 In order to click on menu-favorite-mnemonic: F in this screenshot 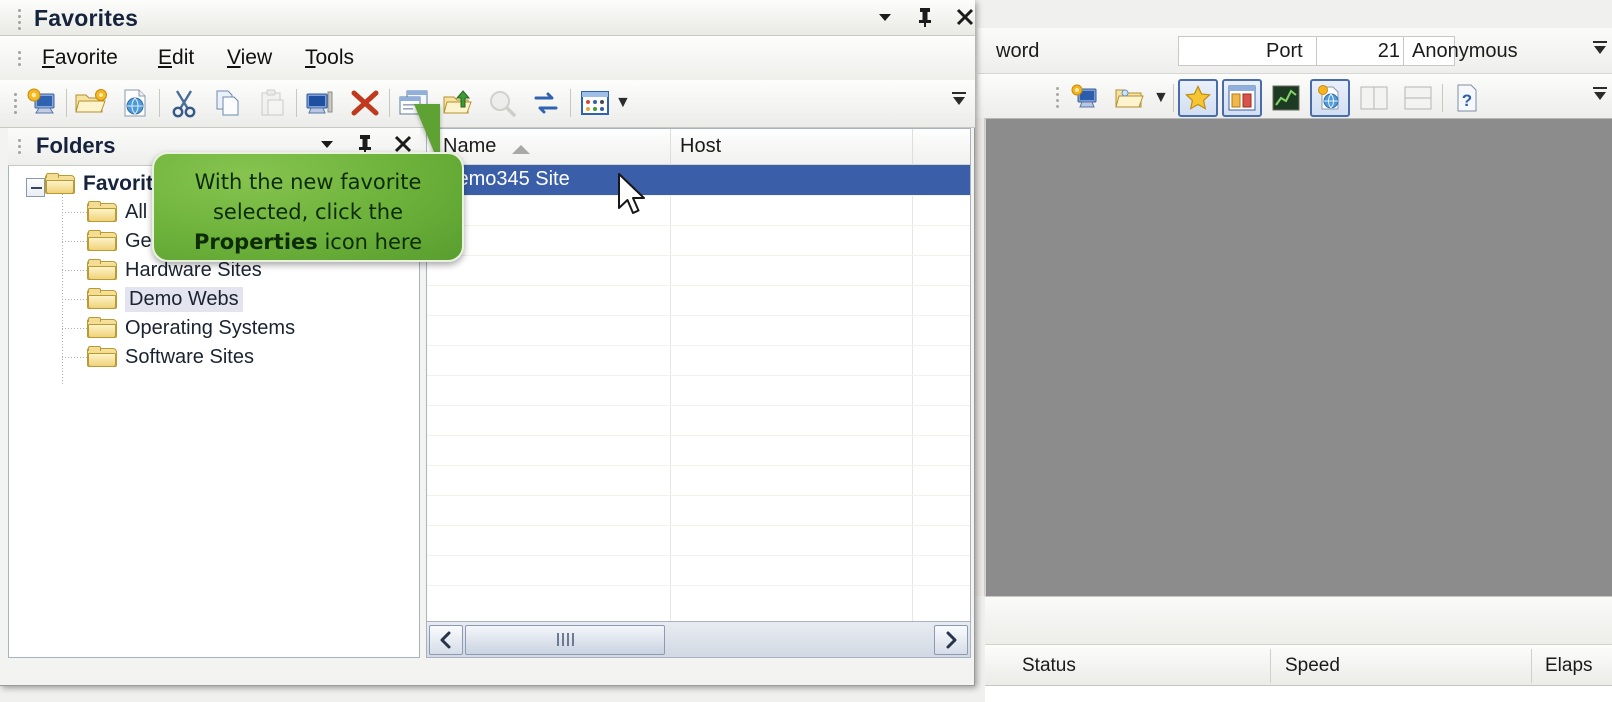, I will do `click(48, 57)`.